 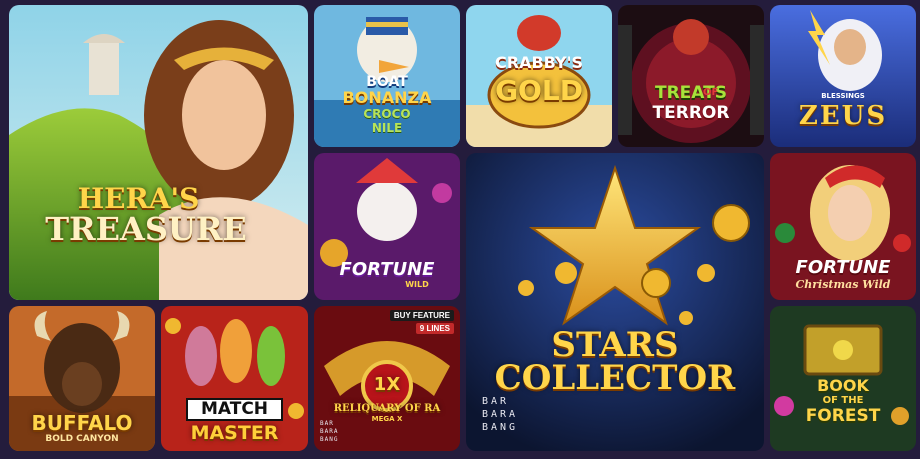 What do you see at coordinates (234, 433) in the screenshot?
I see `match-master-title-line2: MASTER` at bounding box center [234, 433].